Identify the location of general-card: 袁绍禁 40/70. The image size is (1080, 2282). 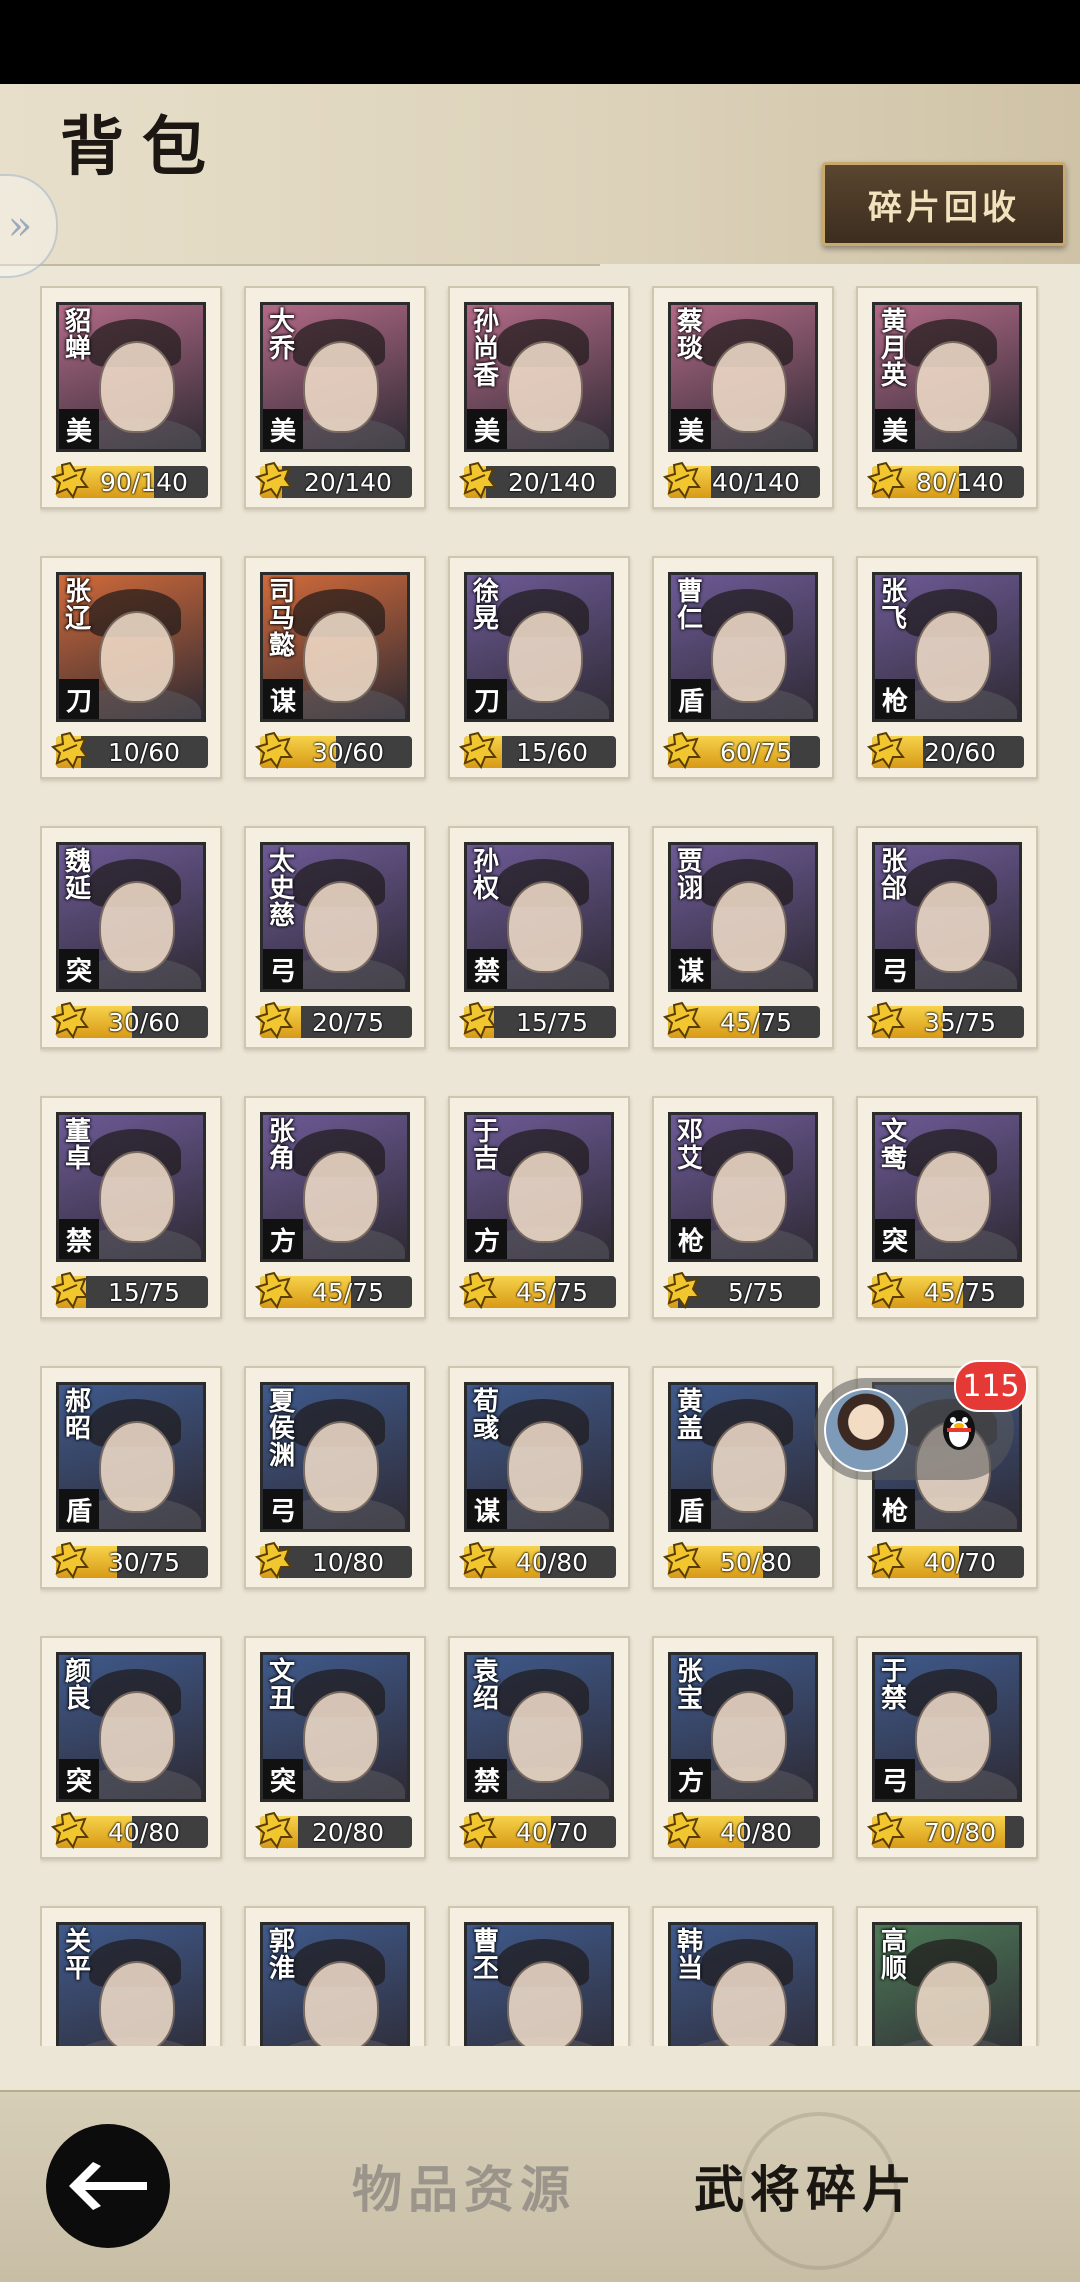
(539, 1747).